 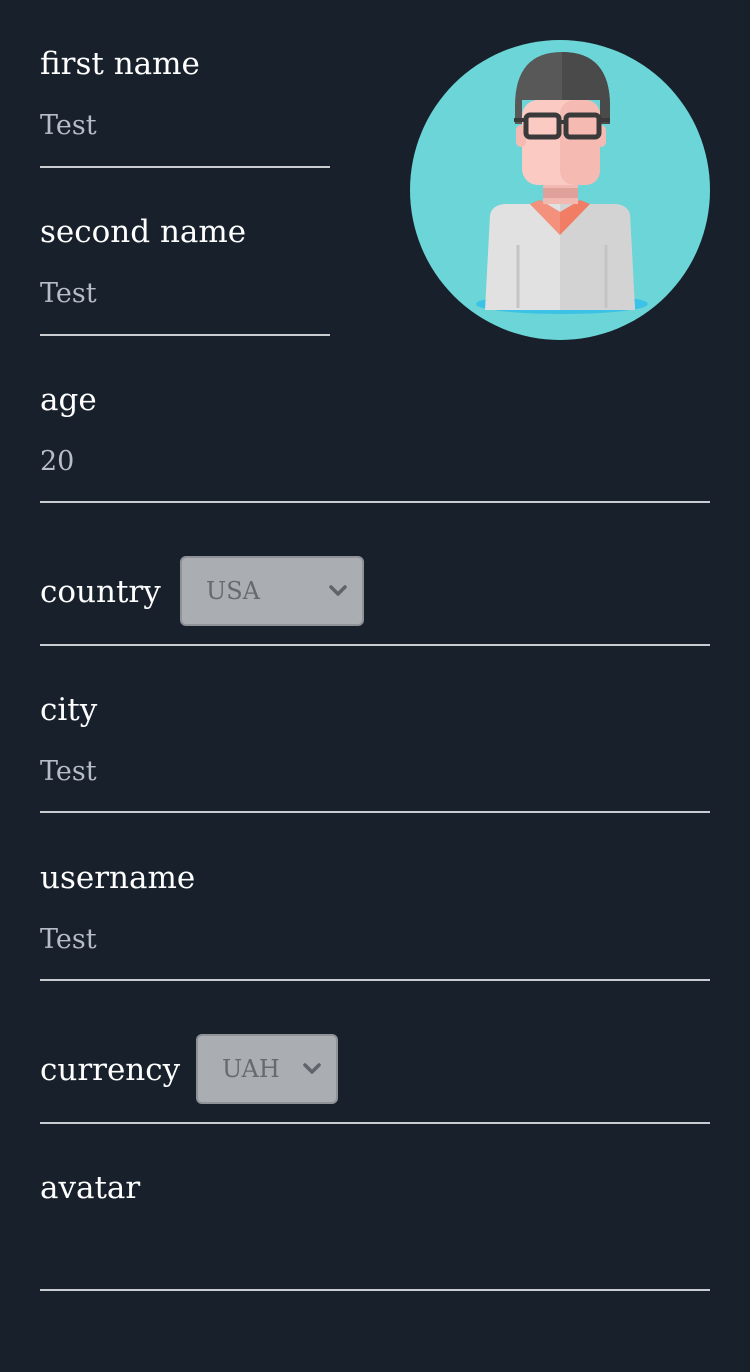 What do you see at coordinates (233, 591) in the screenshot?
I see `country-selected-value: USA` at bounding box center [233, 591].